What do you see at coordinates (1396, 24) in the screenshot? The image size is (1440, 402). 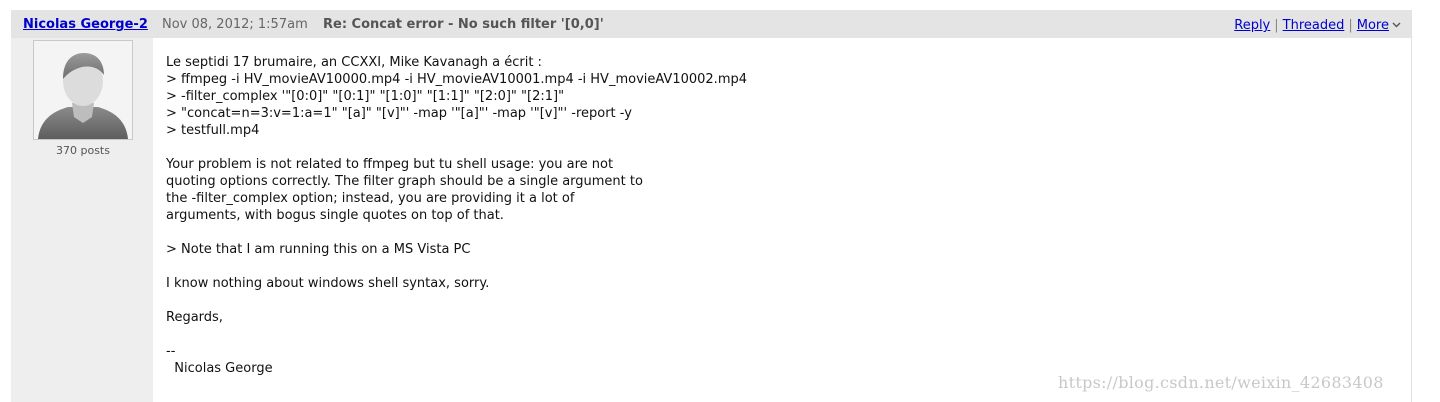 I see `chevron-down-icon` at bounding box center [1396, 24].